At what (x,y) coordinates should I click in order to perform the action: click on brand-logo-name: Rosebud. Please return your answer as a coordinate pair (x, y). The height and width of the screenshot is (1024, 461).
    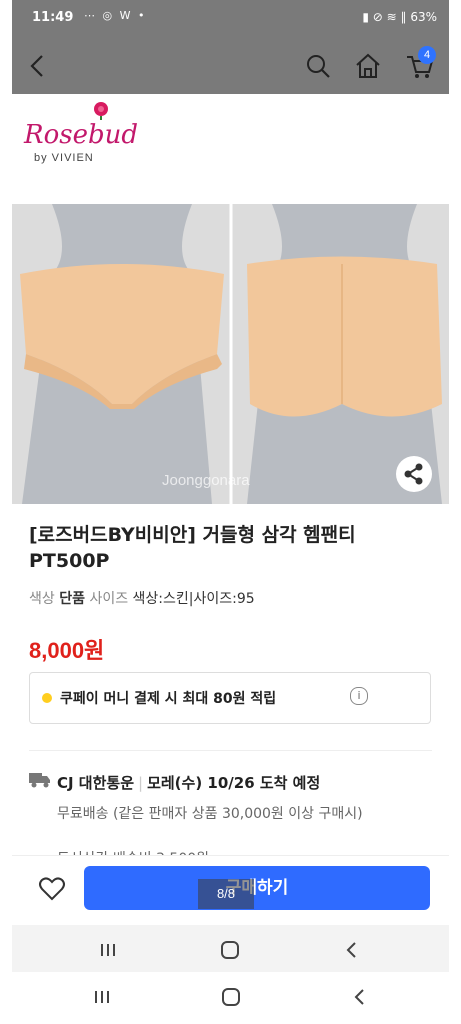
    Looking at the image, I should click on (81, 135).